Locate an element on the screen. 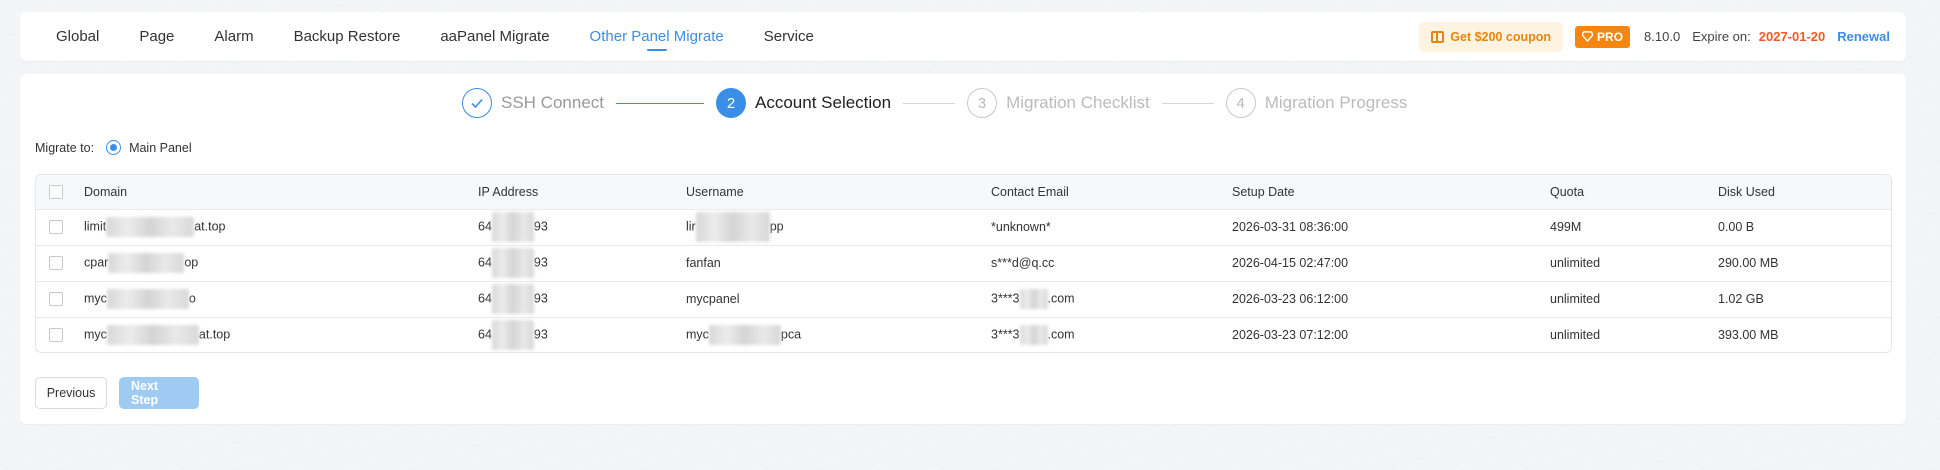 The height and width of the screenshot is (470, 1940). column-header-quota: Quota is located at coordinates (1634, 192).